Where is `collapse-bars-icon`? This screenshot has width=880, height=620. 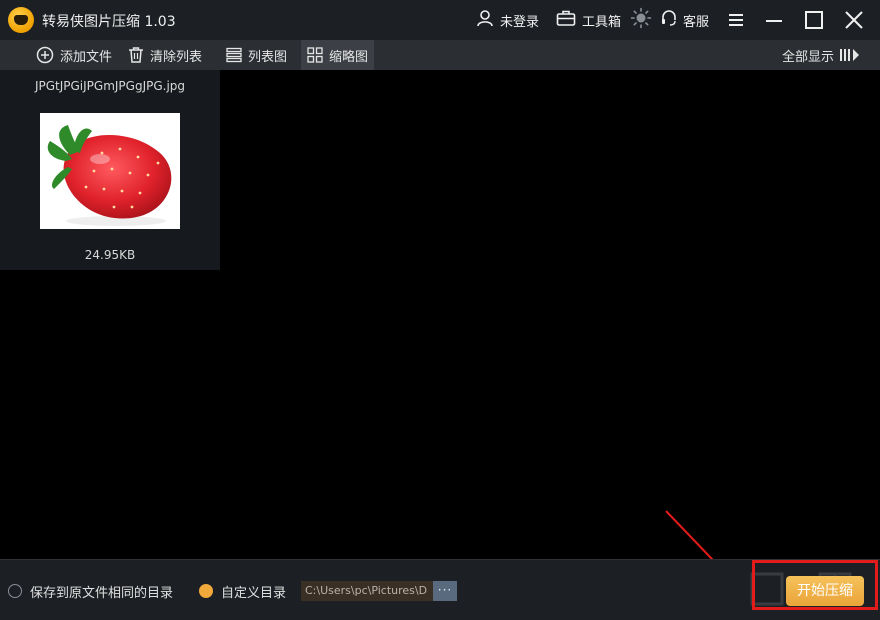
collapse-bars-icon is located at coordinates (849, 55).